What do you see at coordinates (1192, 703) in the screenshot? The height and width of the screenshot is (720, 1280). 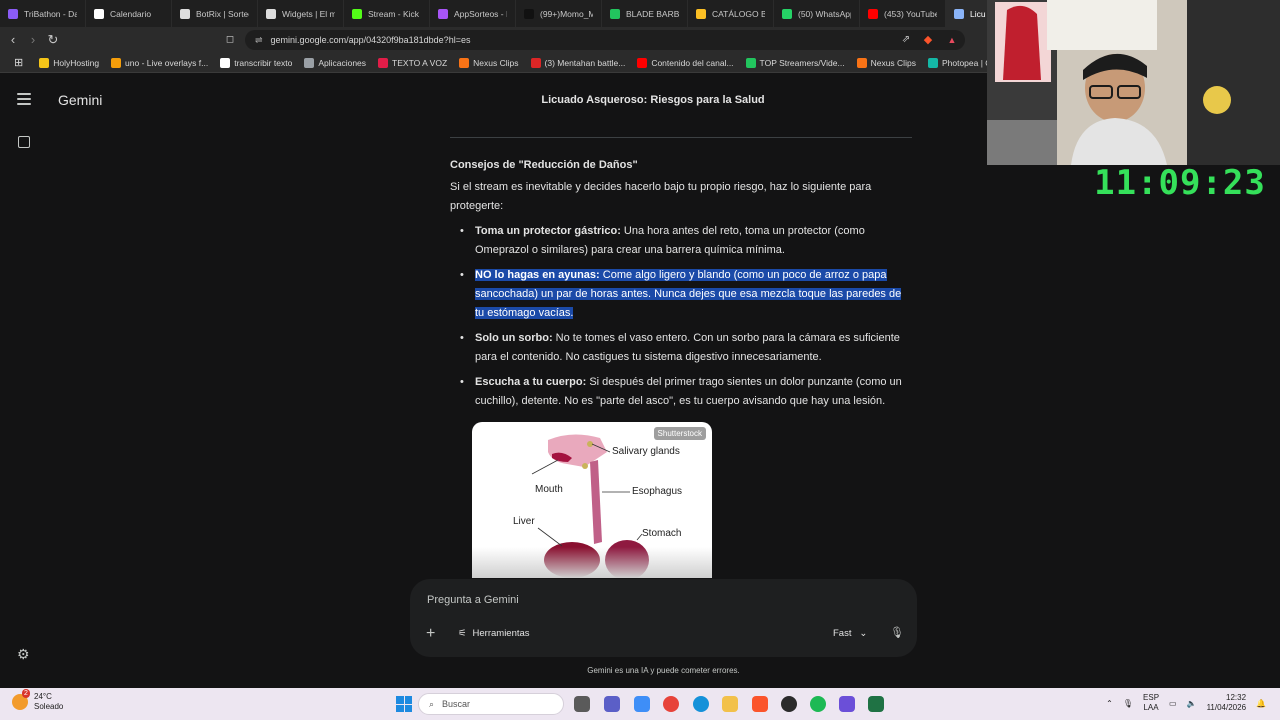 I see `volume-icon: 🔈` at bounding box center [1192, 703].